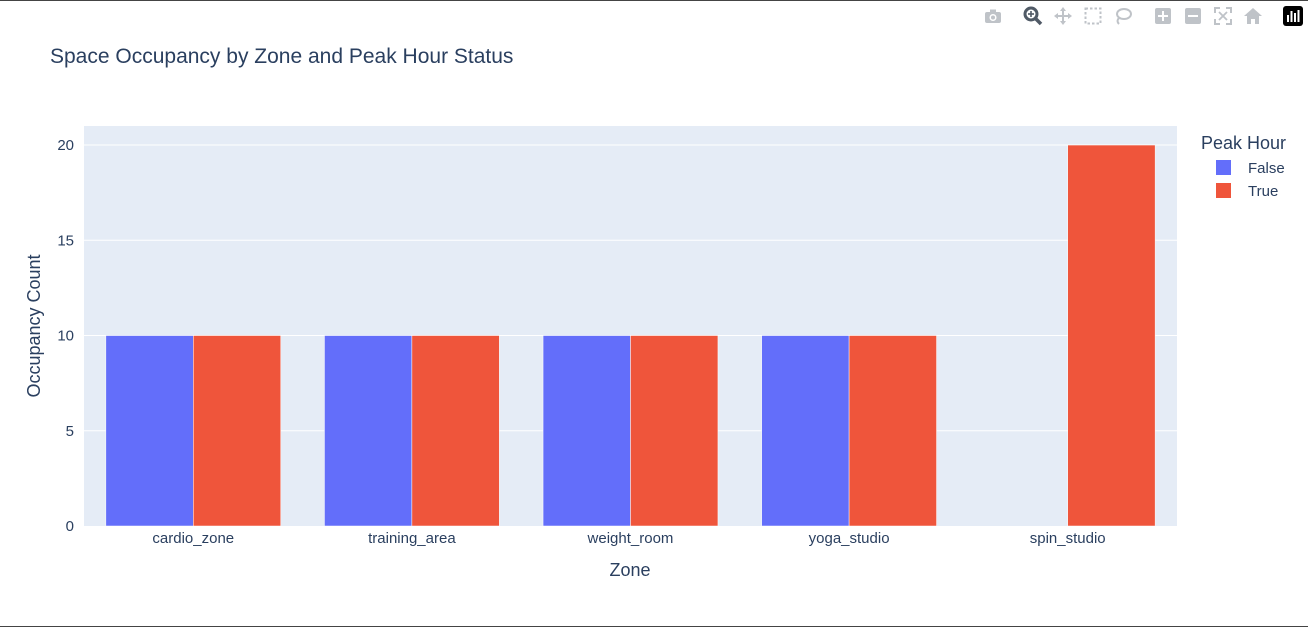 This screenshot has height=627, width=1310. I want to click on bar-yoga_studio-false, so click(805, 431).